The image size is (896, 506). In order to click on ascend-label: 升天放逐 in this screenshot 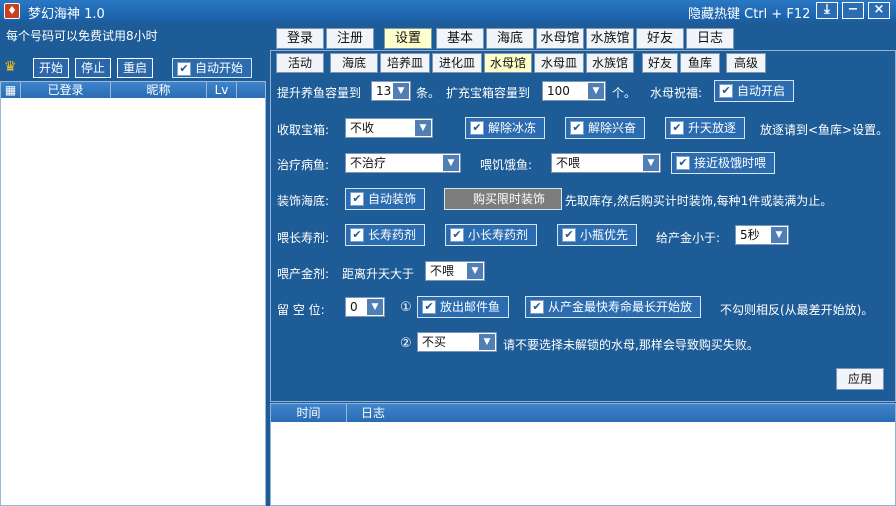, I will do `click(712, 128)`.